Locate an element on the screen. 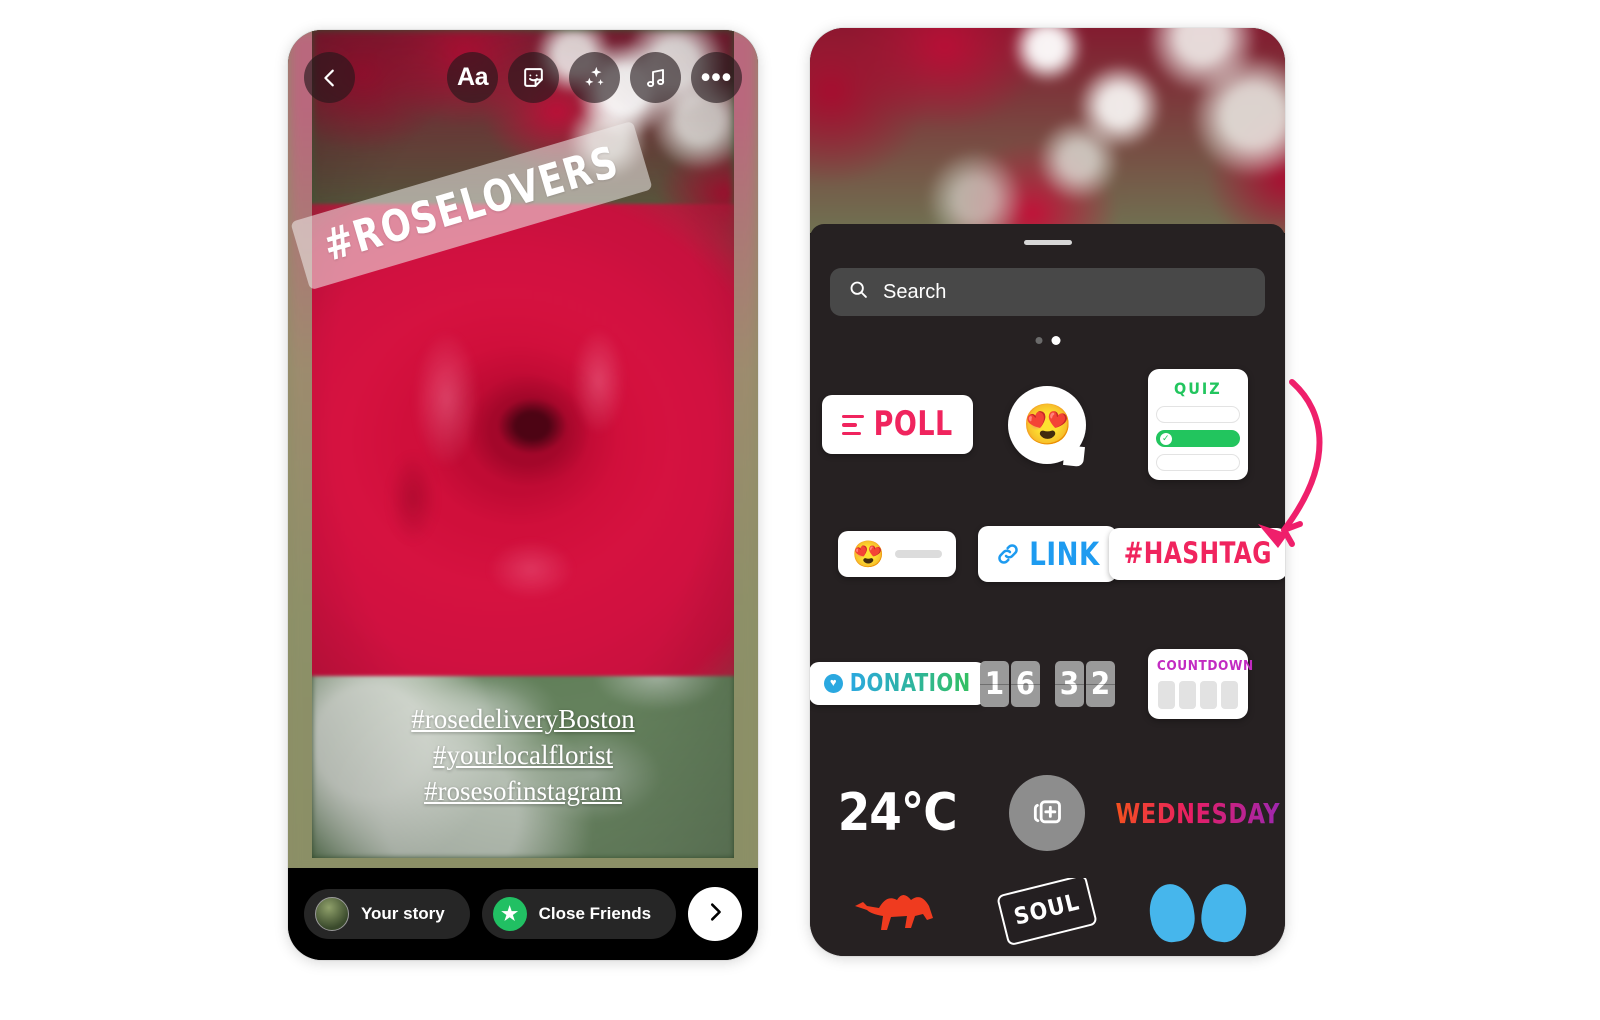 This screenshot has width=1600, height=1020. emoji-slider-cell: 😍 is located at coordinates (897, 554).